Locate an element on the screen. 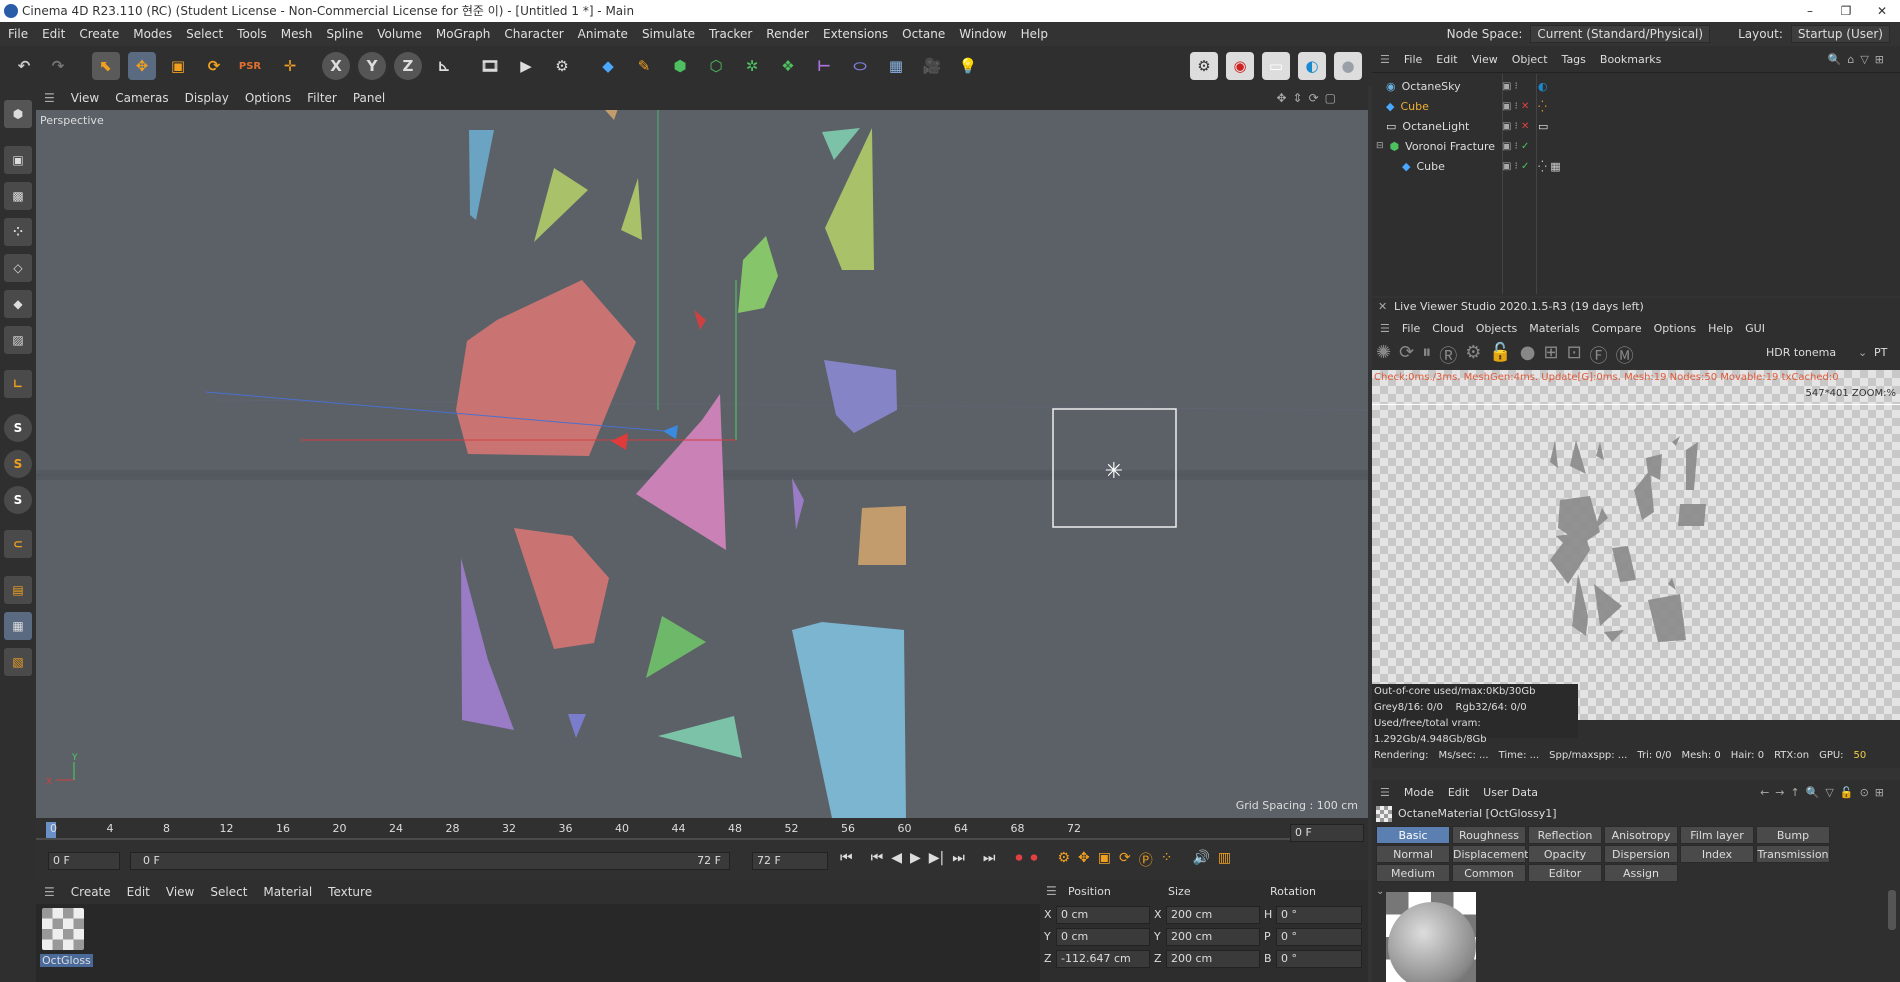  minimize-icon: – is located at coordinates (1810, 11).